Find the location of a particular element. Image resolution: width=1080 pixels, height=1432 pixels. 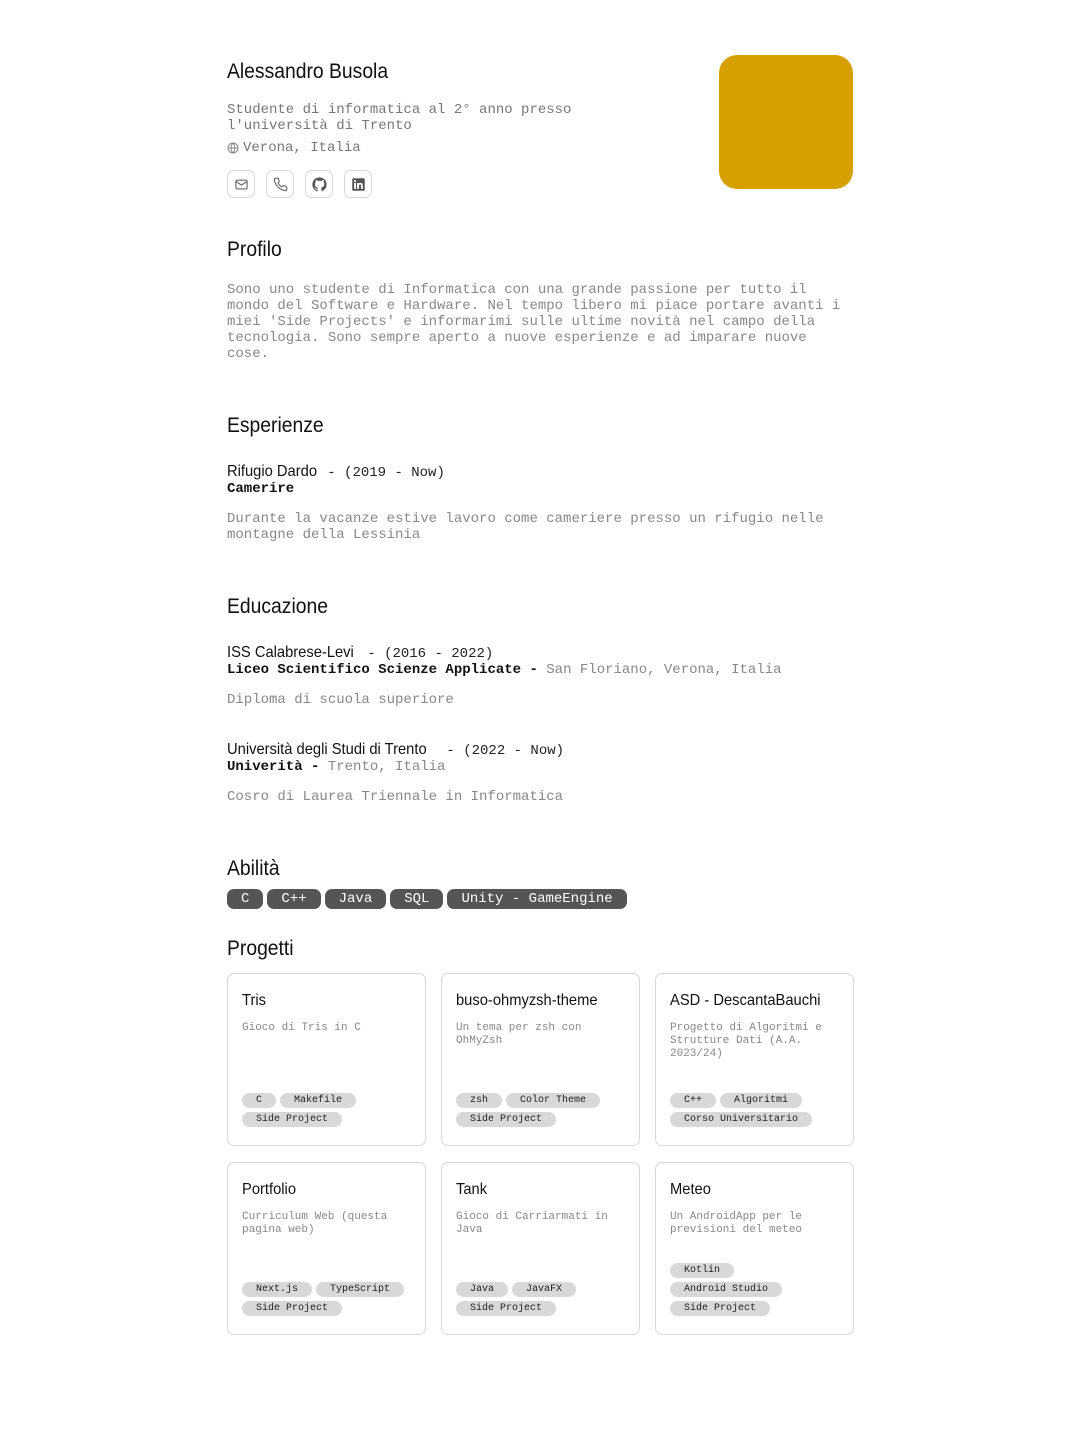

entry-desc: Diploma di scuola superiore is located at coordinates (340, 700).